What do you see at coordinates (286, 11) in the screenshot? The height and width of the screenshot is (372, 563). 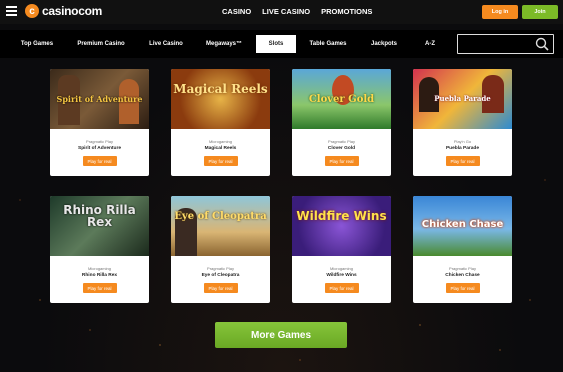 I see `nav-live-casino: LIVE CASINO` at bounding box center [286, 11].